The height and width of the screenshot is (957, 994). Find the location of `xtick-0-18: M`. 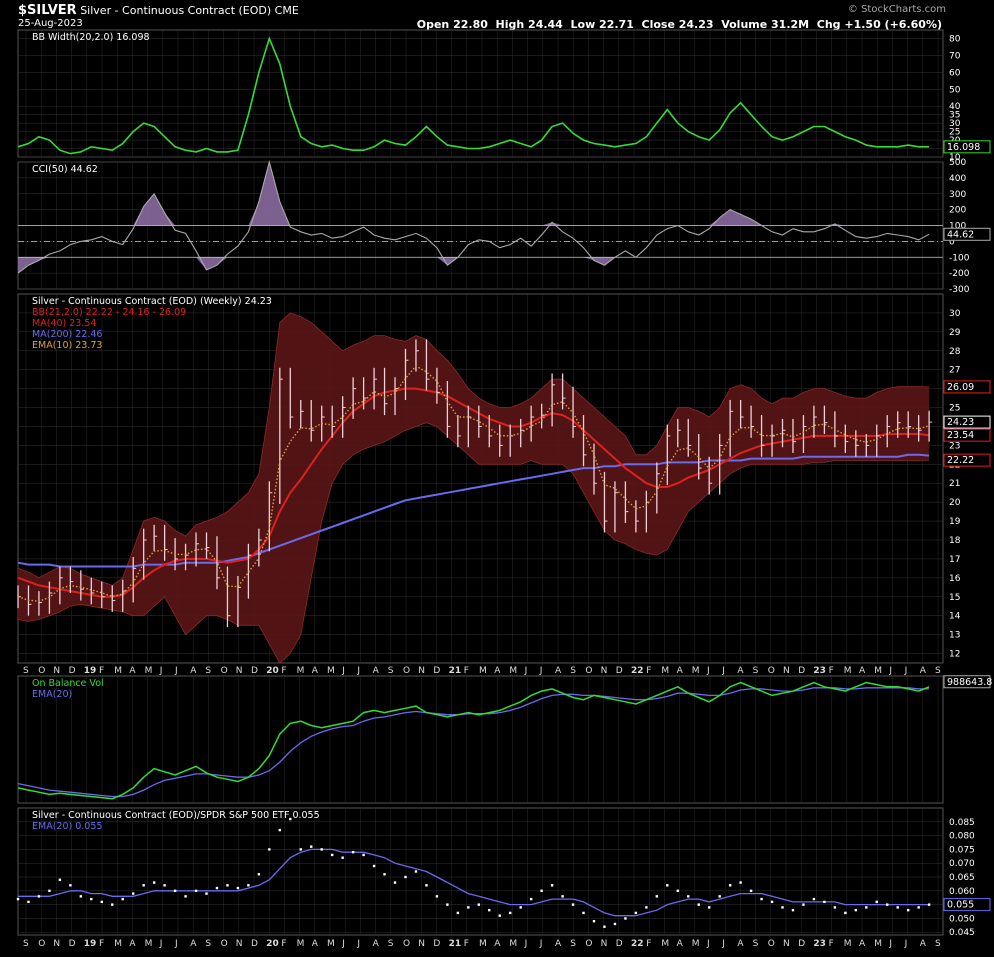

xtick-0-18: M is located at coordinates (301, 671).